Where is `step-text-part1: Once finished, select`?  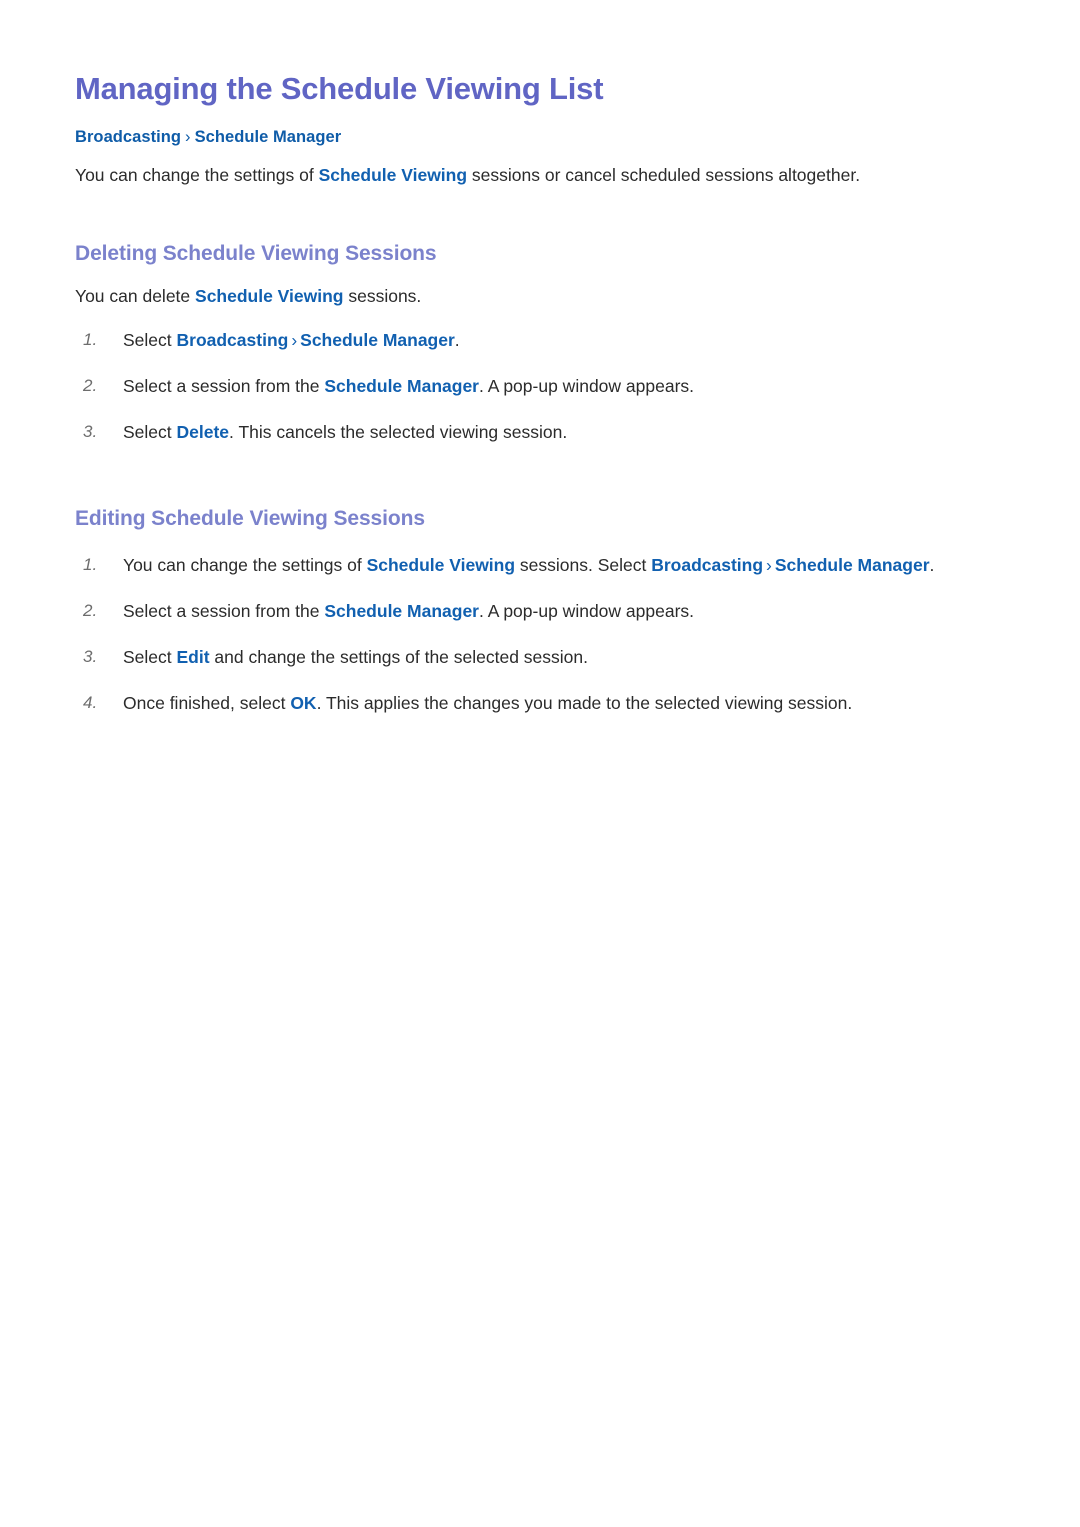
step-text-part1: Once finished, select is located at coordinates (207, 703).